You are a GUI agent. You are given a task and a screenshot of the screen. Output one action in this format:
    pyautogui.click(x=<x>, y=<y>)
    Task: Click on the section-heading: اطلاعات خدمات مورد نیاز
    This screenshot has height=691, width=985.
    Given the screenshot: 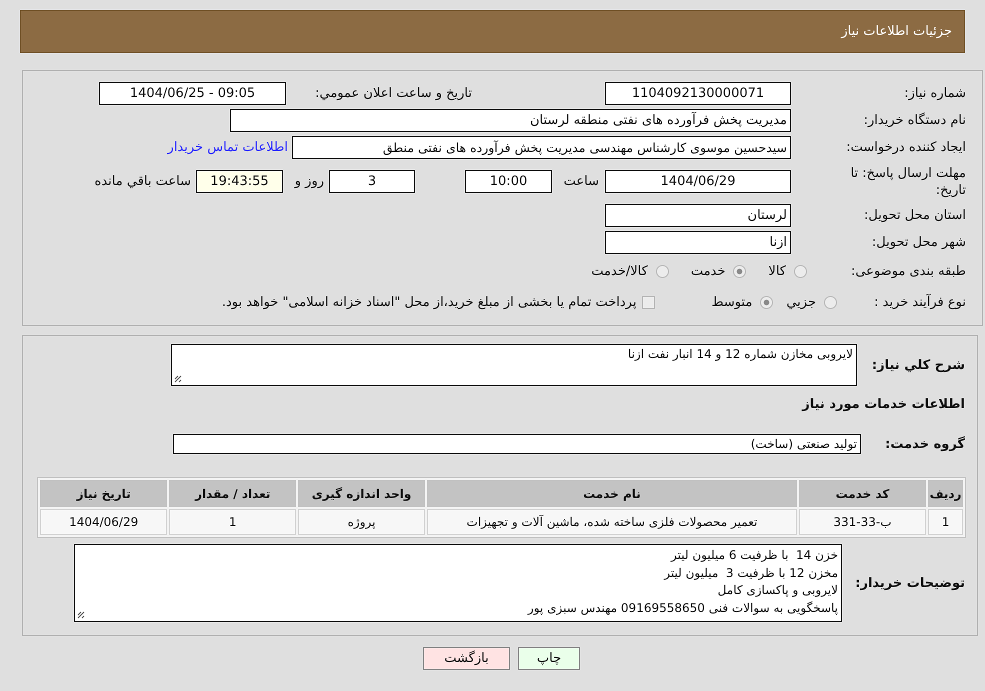 What is the action you would take?
    pyautogui.click(x=882, y=405)
    